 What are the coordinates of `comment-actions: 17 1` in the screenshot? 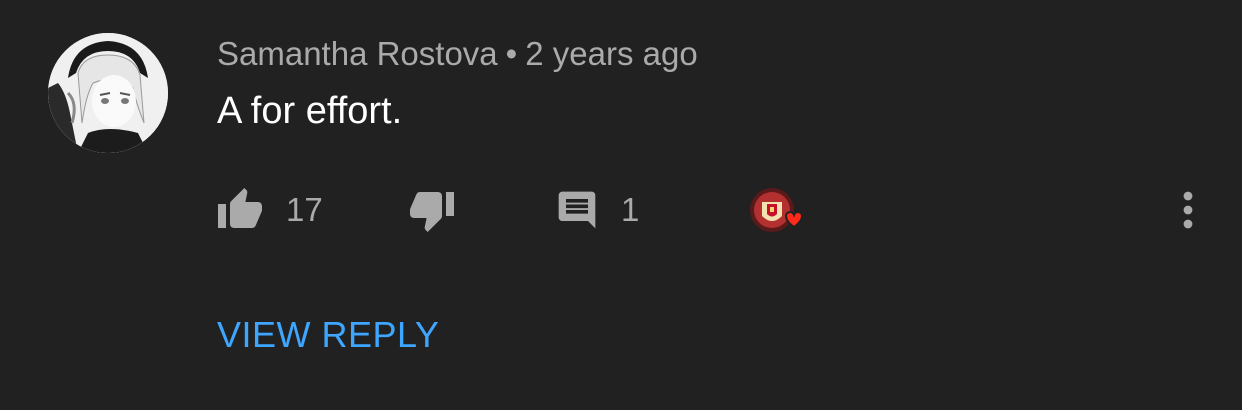 It's located at (621, 210).